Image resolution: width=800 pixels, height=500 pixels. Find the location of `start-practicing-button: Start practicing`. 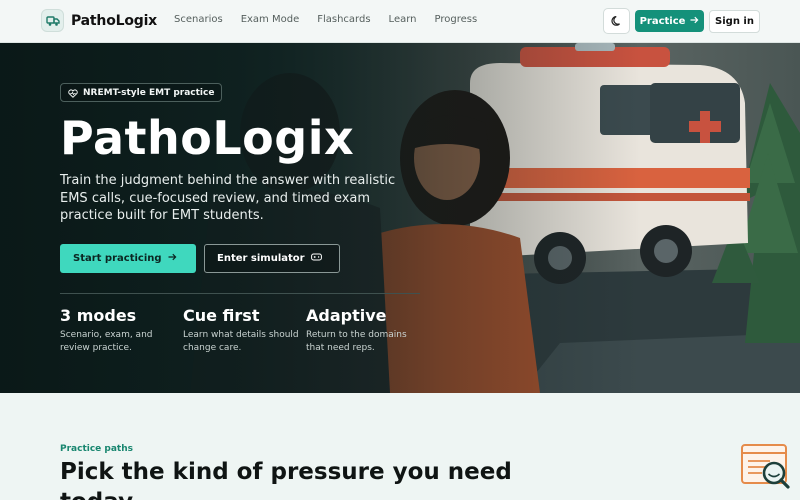

start-practicing-button: Start practicing is located at coordinates (128, 258).